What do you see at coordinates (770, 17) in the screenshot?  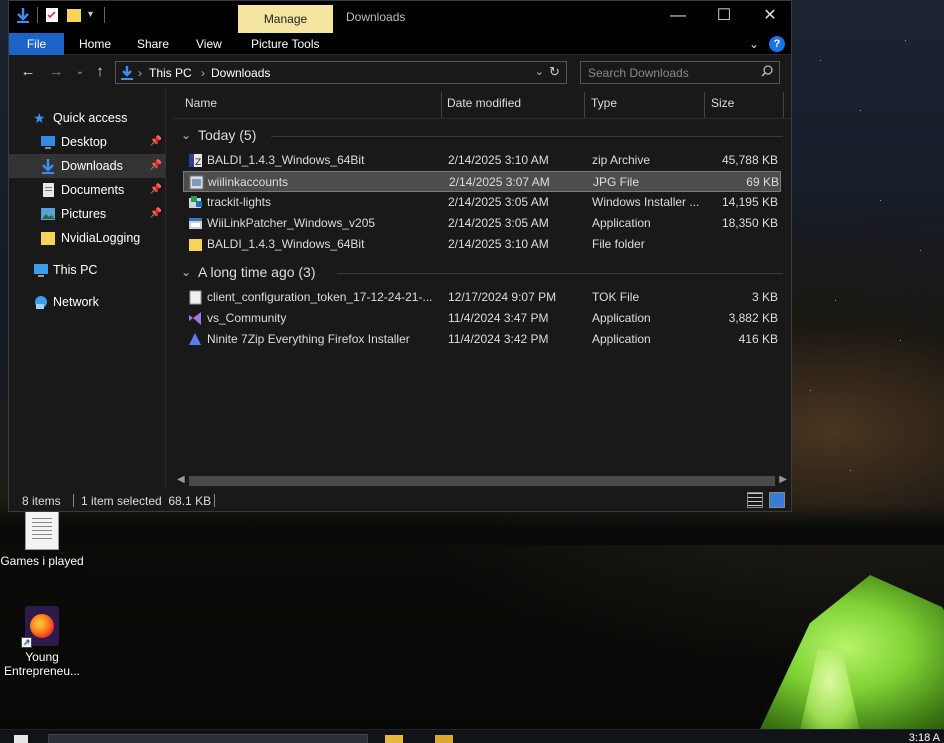 I see `close-button: ✕` at bounding box center [770, 17].